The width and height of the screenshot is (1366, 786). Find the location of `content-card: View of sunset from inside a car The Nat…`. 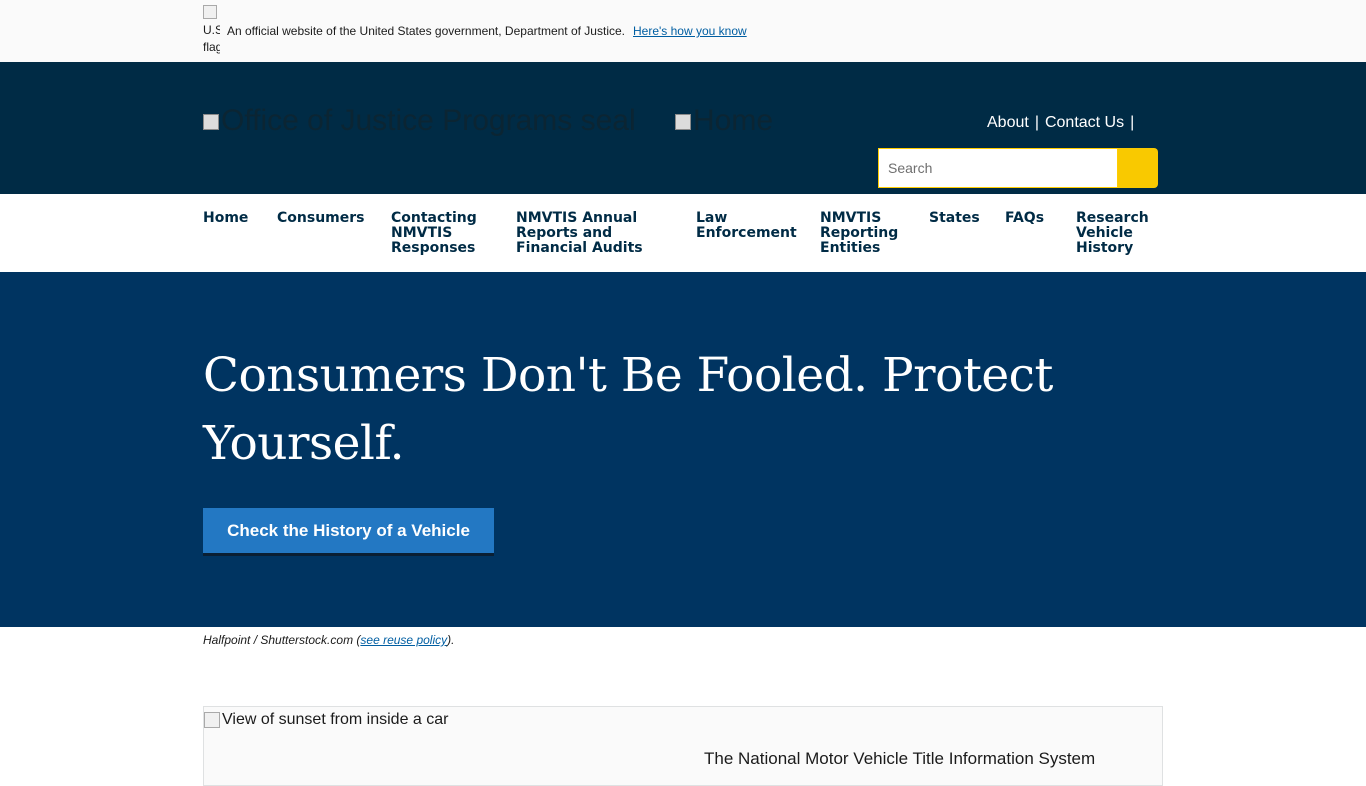

content-card: View of sunset from inside a car The Nat… is located at coordinates (683, 746).